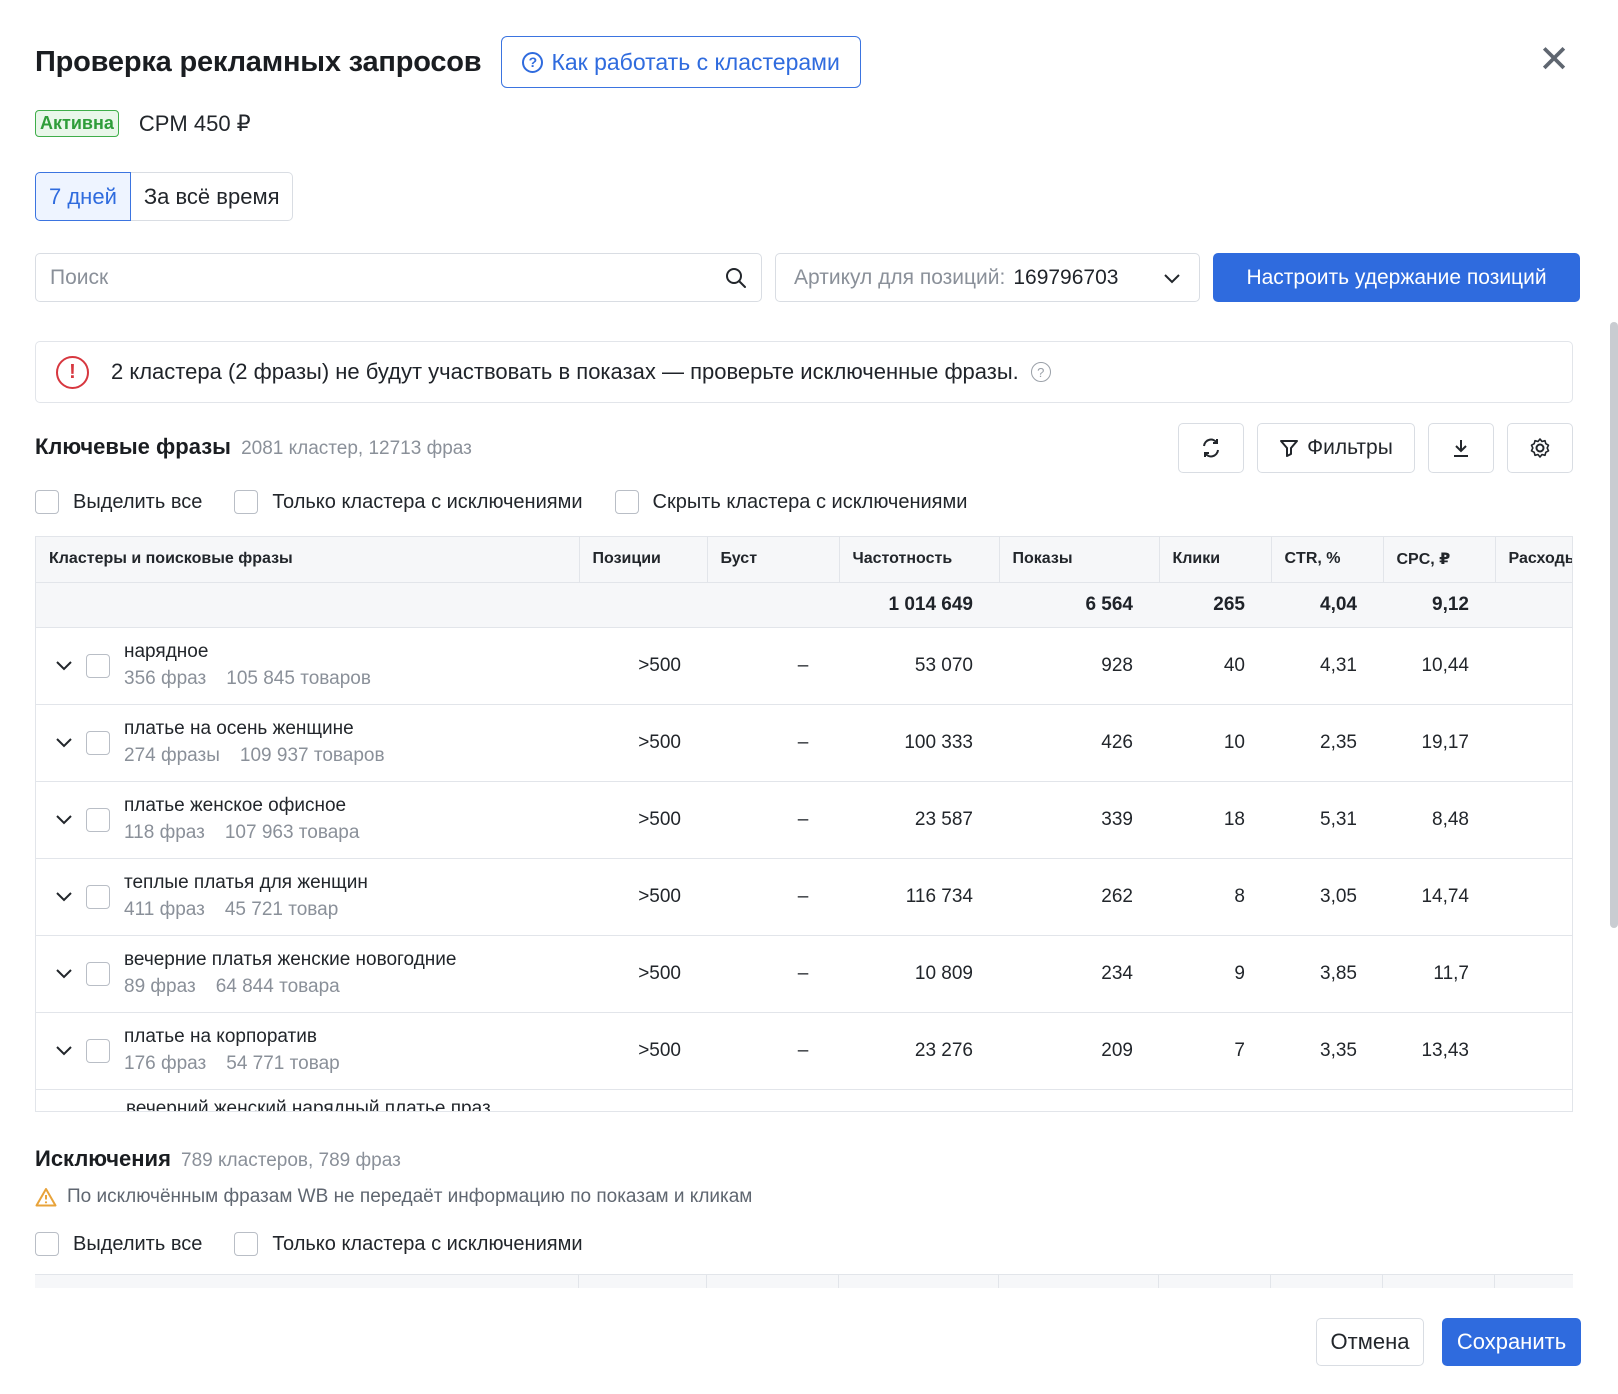 This screenshot has width=1618, height=1394. What do you see at coordinates (919, 743) in the screenshot?
I see `frequency-cell: 100 333` at bounding box center [919, 743].